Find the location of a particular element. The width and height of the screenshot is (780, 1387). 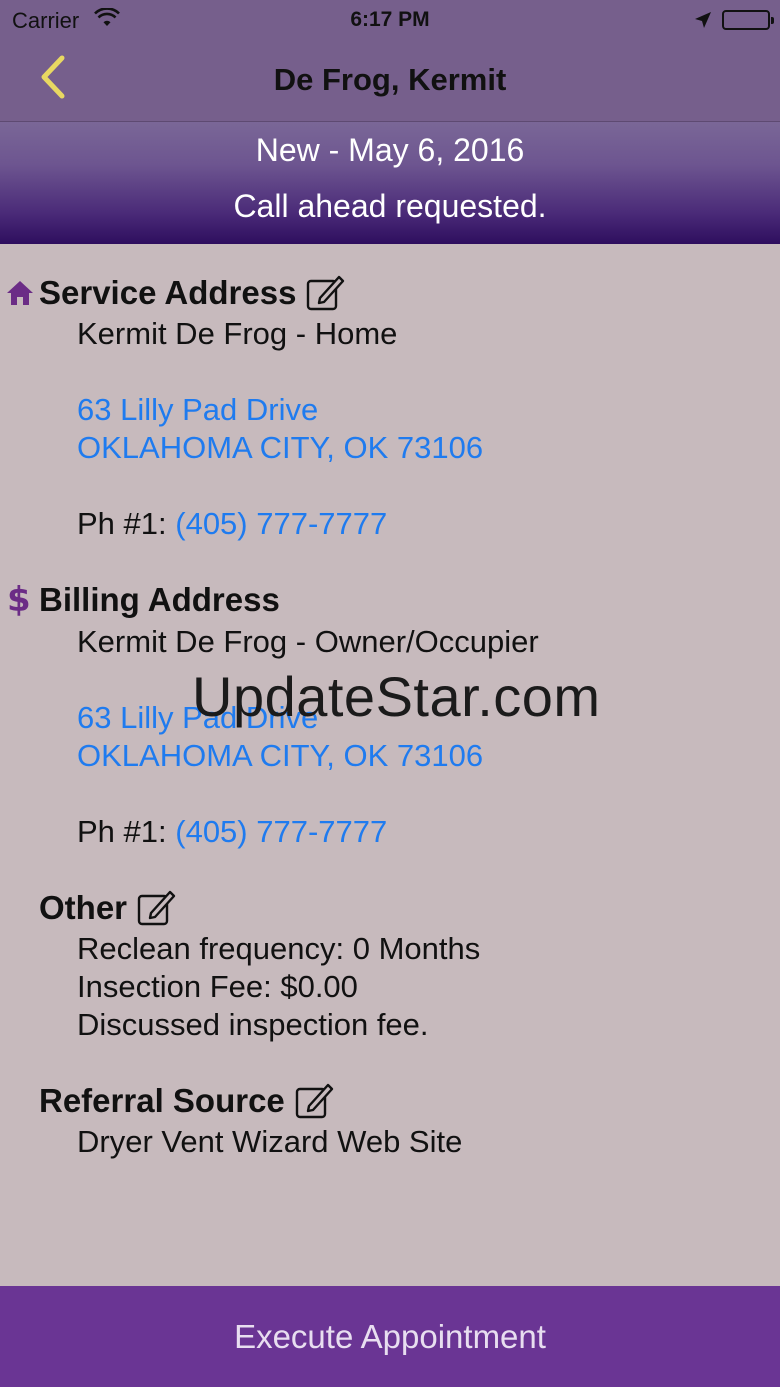

service-address-title: Service Address is located at coordinates (192, 293).